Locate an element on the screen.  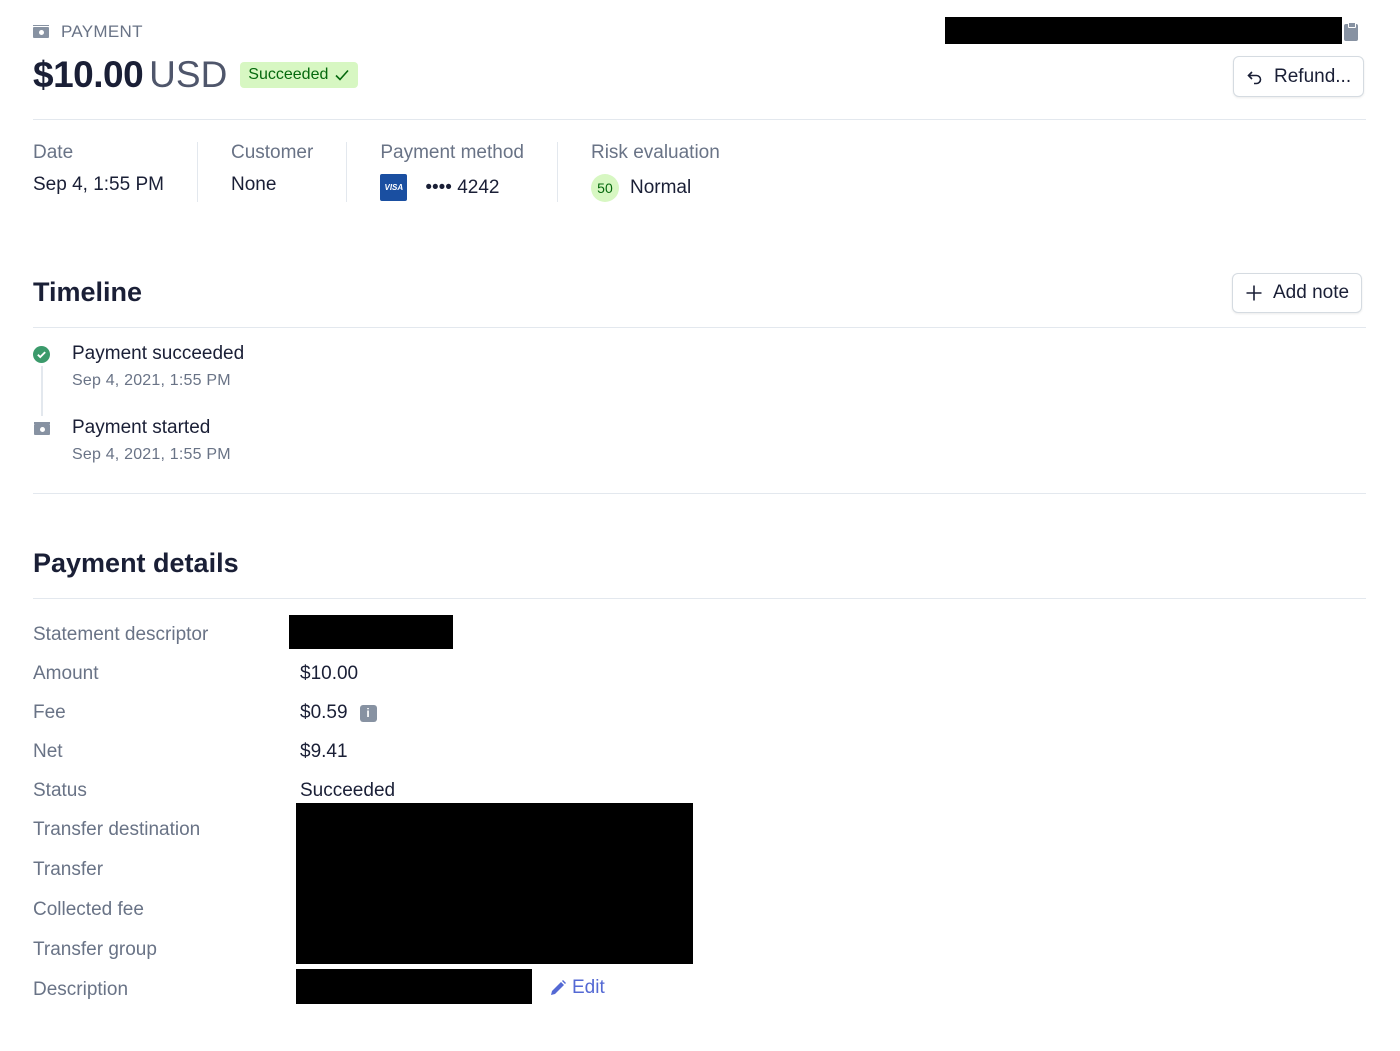
timeline-title: Timeline is located at coordinates (88, 292).